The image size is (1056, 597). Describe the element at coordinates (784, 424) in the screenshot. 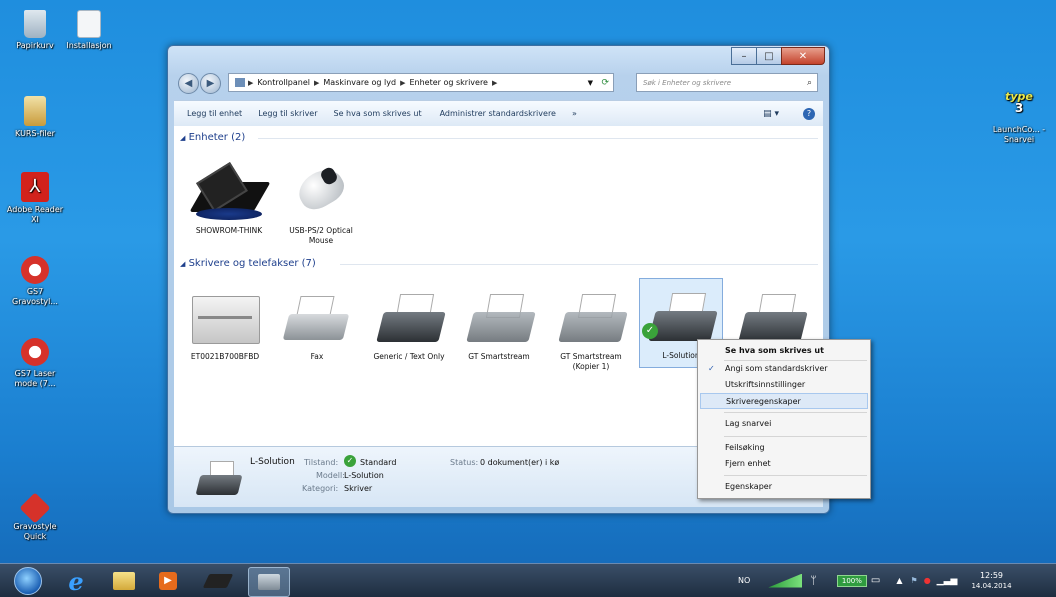

I see `menu-item-create-shortcut: Lag snarvei` at that location.